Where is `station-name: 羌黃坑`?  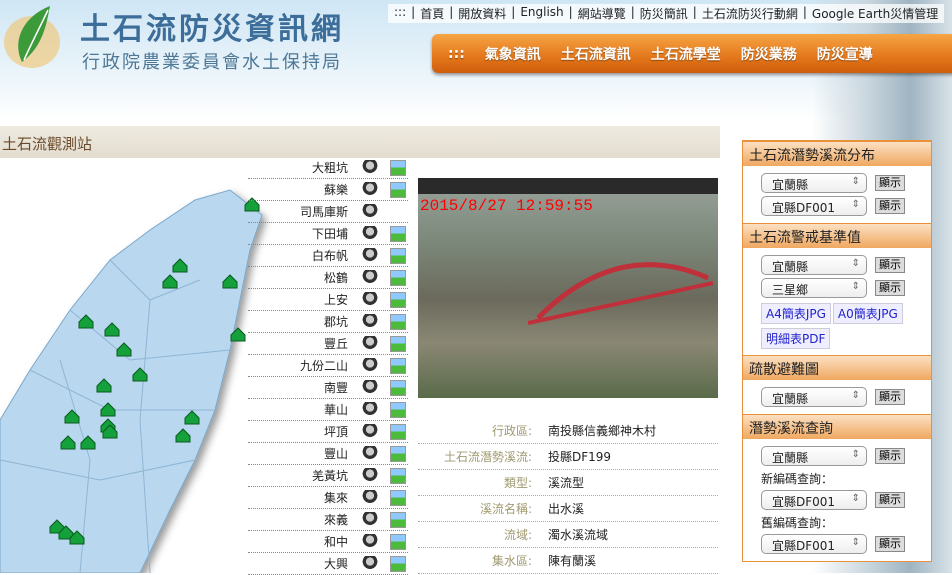 station-name: 羌黃坑 is located at coordinates (330, 475).